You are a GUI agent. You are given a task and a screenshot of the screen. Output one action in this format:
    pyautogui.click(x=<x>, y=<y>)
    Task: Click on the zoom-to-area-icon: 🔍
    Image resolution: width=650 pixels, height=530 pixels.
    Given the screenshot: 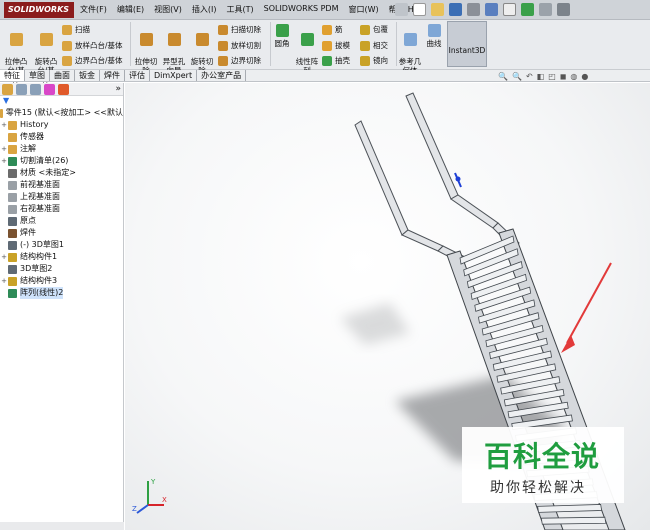 What is the action you would take?
    pyautogui.click(x=517, y=76)
    